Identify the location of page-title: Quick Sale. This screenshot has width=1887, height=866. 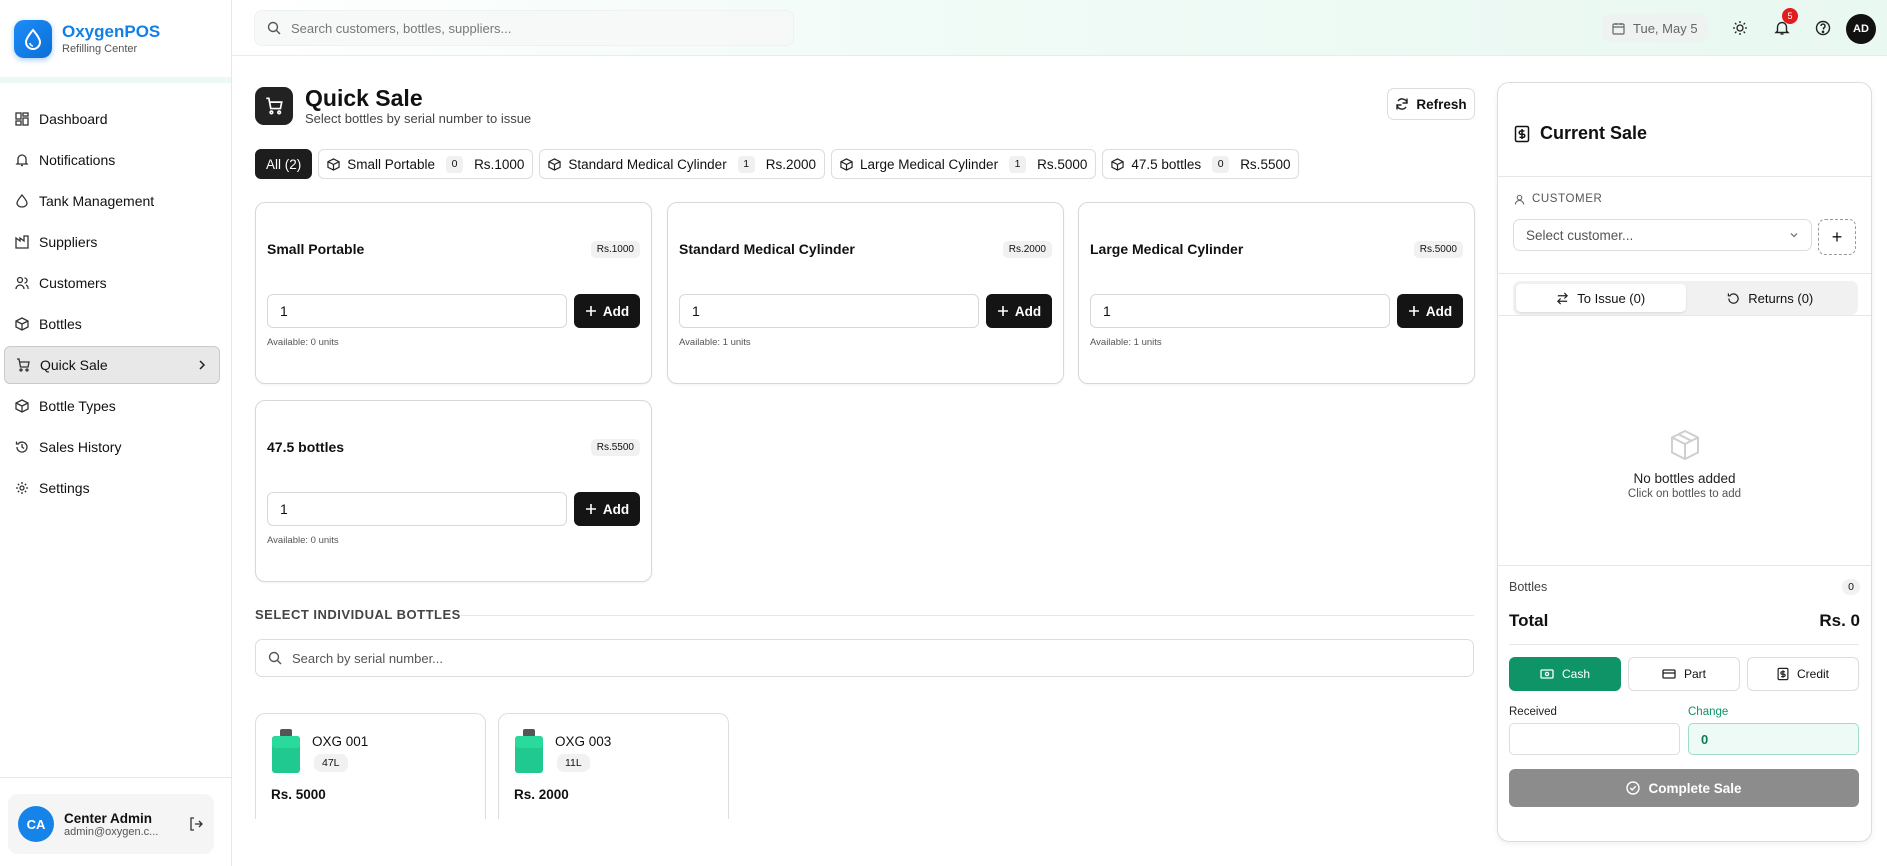
(364, 98).